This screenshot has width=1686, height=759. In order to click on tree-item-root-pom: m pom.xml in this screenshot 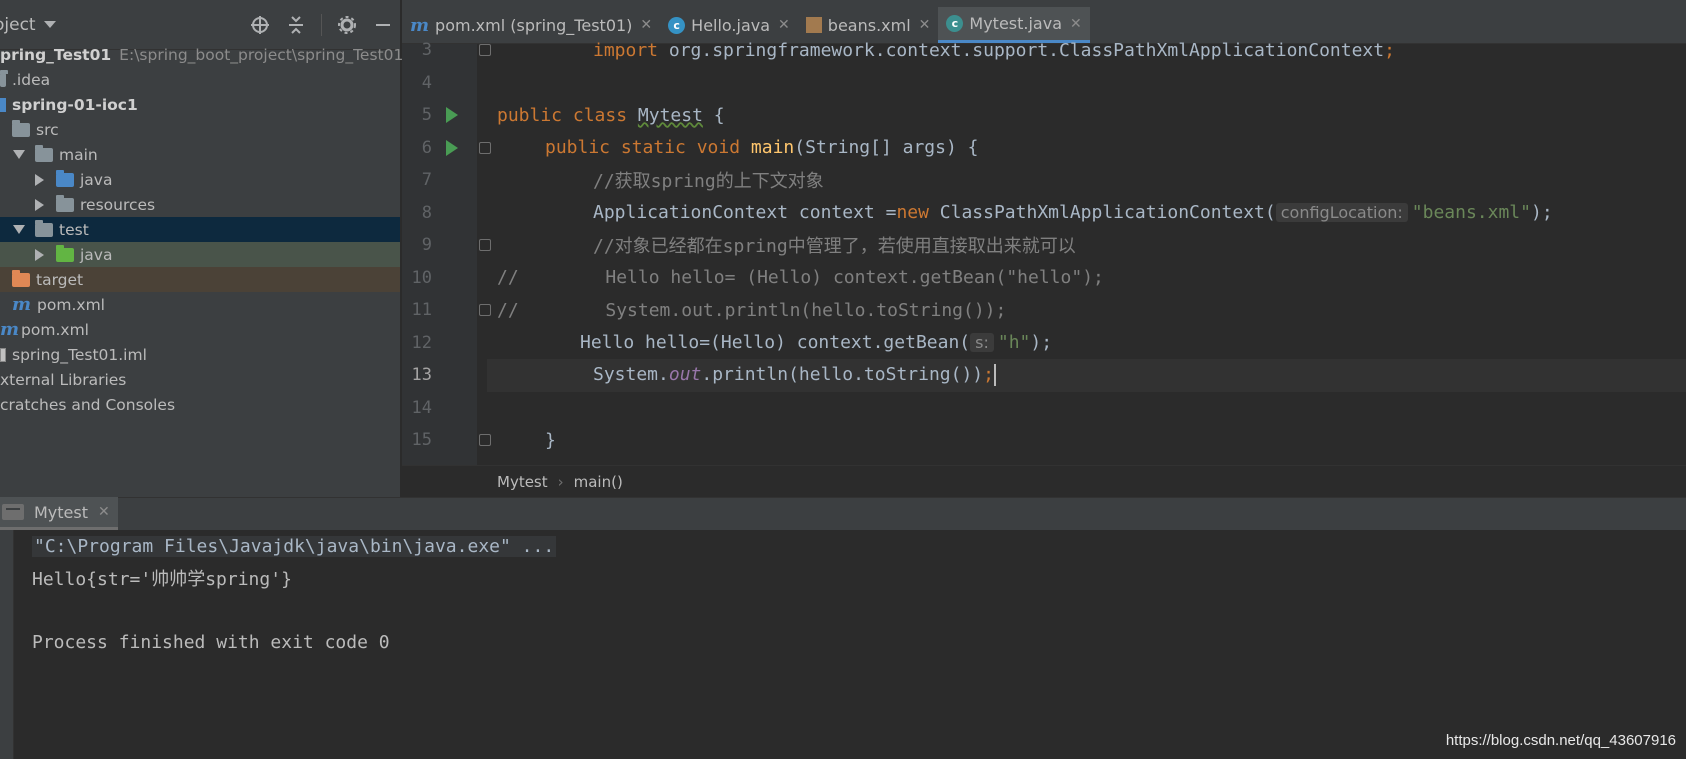, I will do `click(200, 329)`.